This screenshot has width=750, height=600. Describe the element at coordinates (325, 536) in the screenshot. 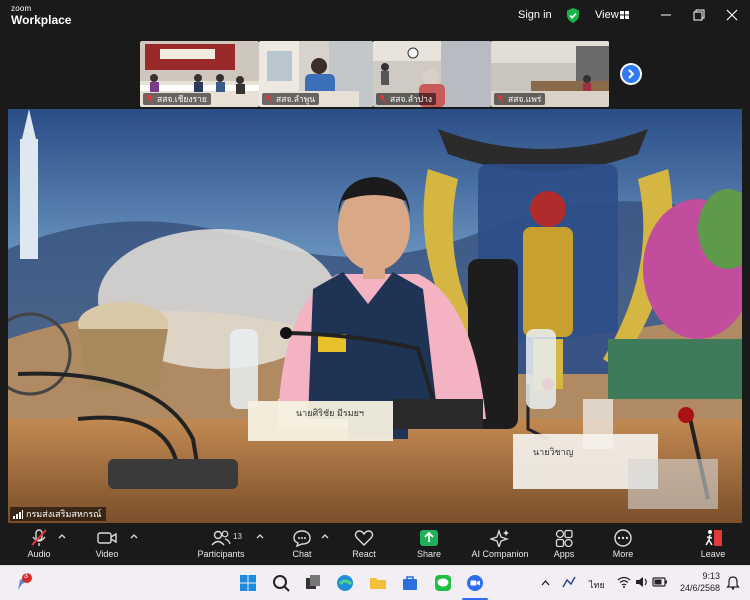

I see `chat-options-chevron-icon` at that location.